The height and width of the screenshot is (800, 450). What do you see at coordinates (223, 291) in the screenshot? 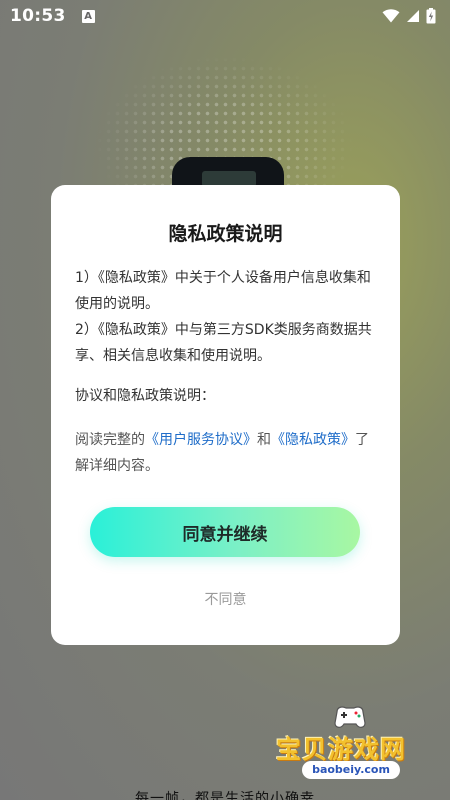
I see `privacy-item-1: 1）《隐私政策》中关于个人设备用户信息收集和使用的说明。` at bounding box center [223, 291].